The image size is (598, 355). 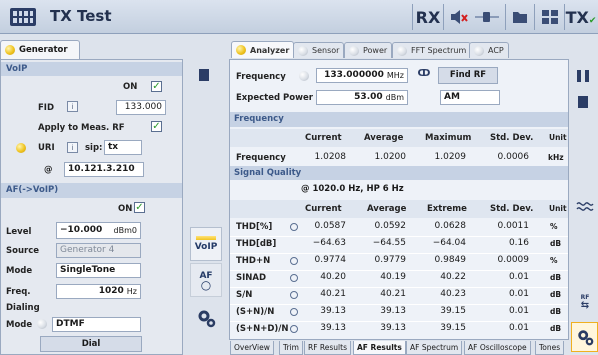 What do you see at coordinates (399, 119) in the screenshot?
I see `frequency-section-header: Frequency` at bounding box center [399, 119].